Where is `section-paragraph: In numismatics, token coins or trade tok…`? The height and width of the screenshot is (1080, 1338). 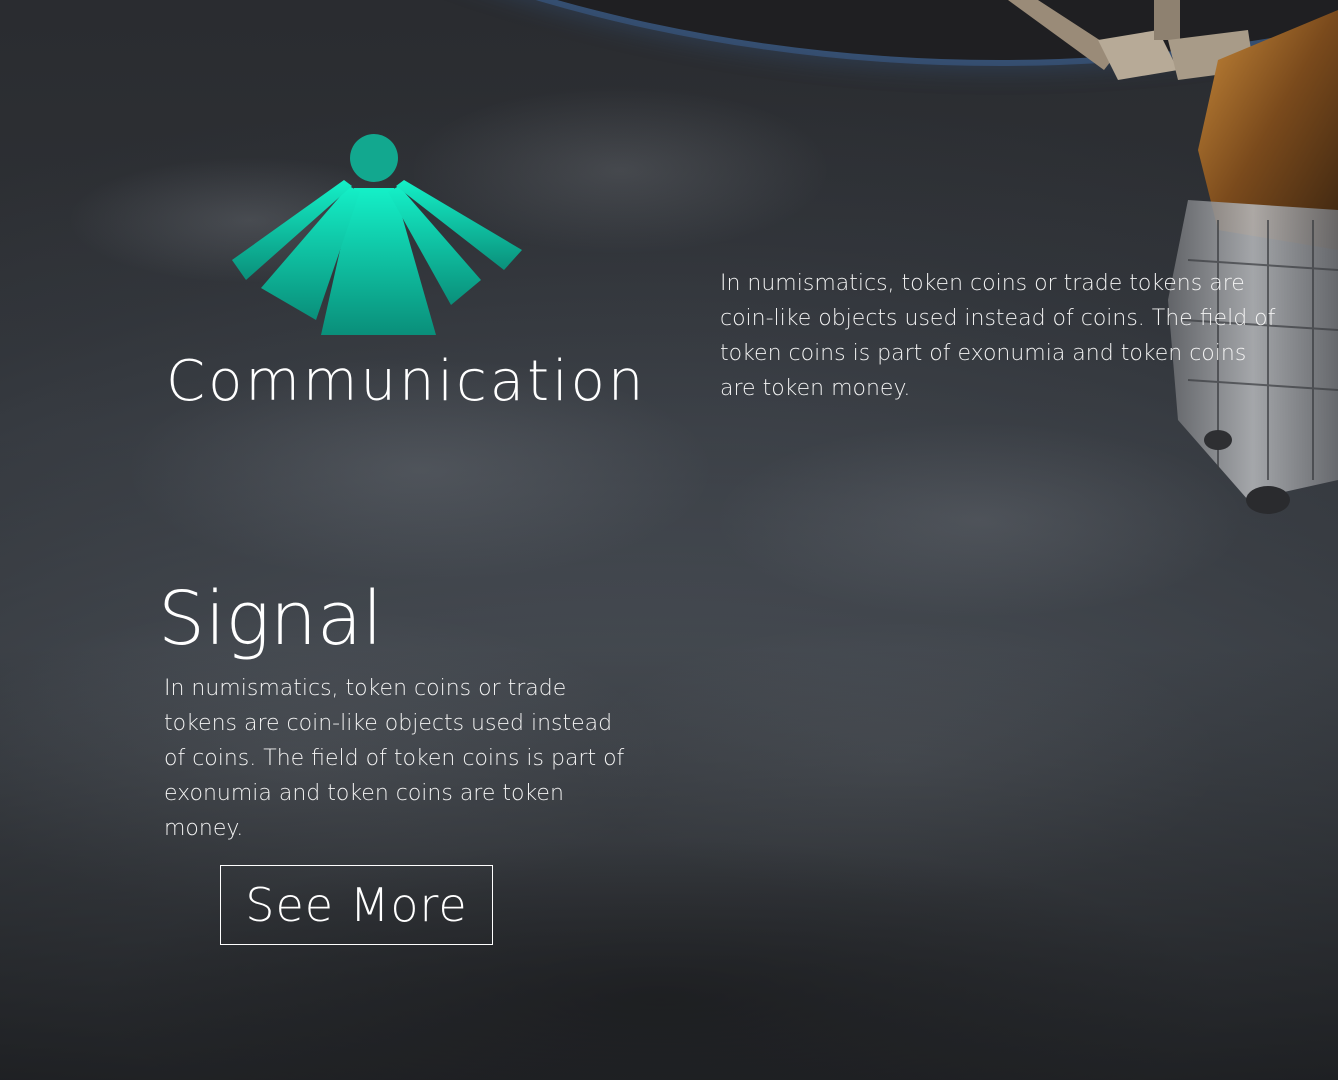
section-paragraph: In numismatics, token coins or trade tok… is located at coordinates (394, 758).